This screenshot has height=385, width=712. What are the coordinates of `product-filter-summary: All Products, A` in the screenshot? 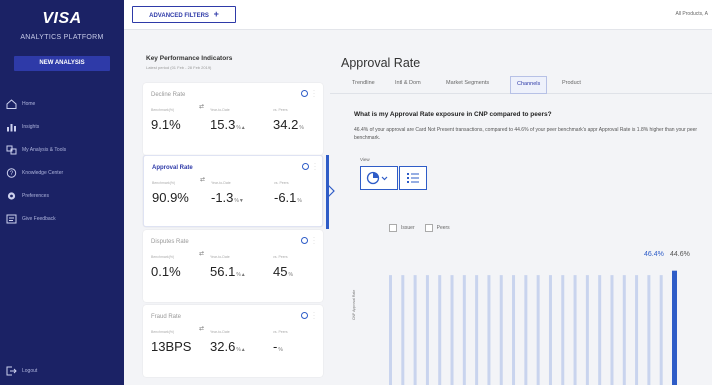 It's located at (691, 14).